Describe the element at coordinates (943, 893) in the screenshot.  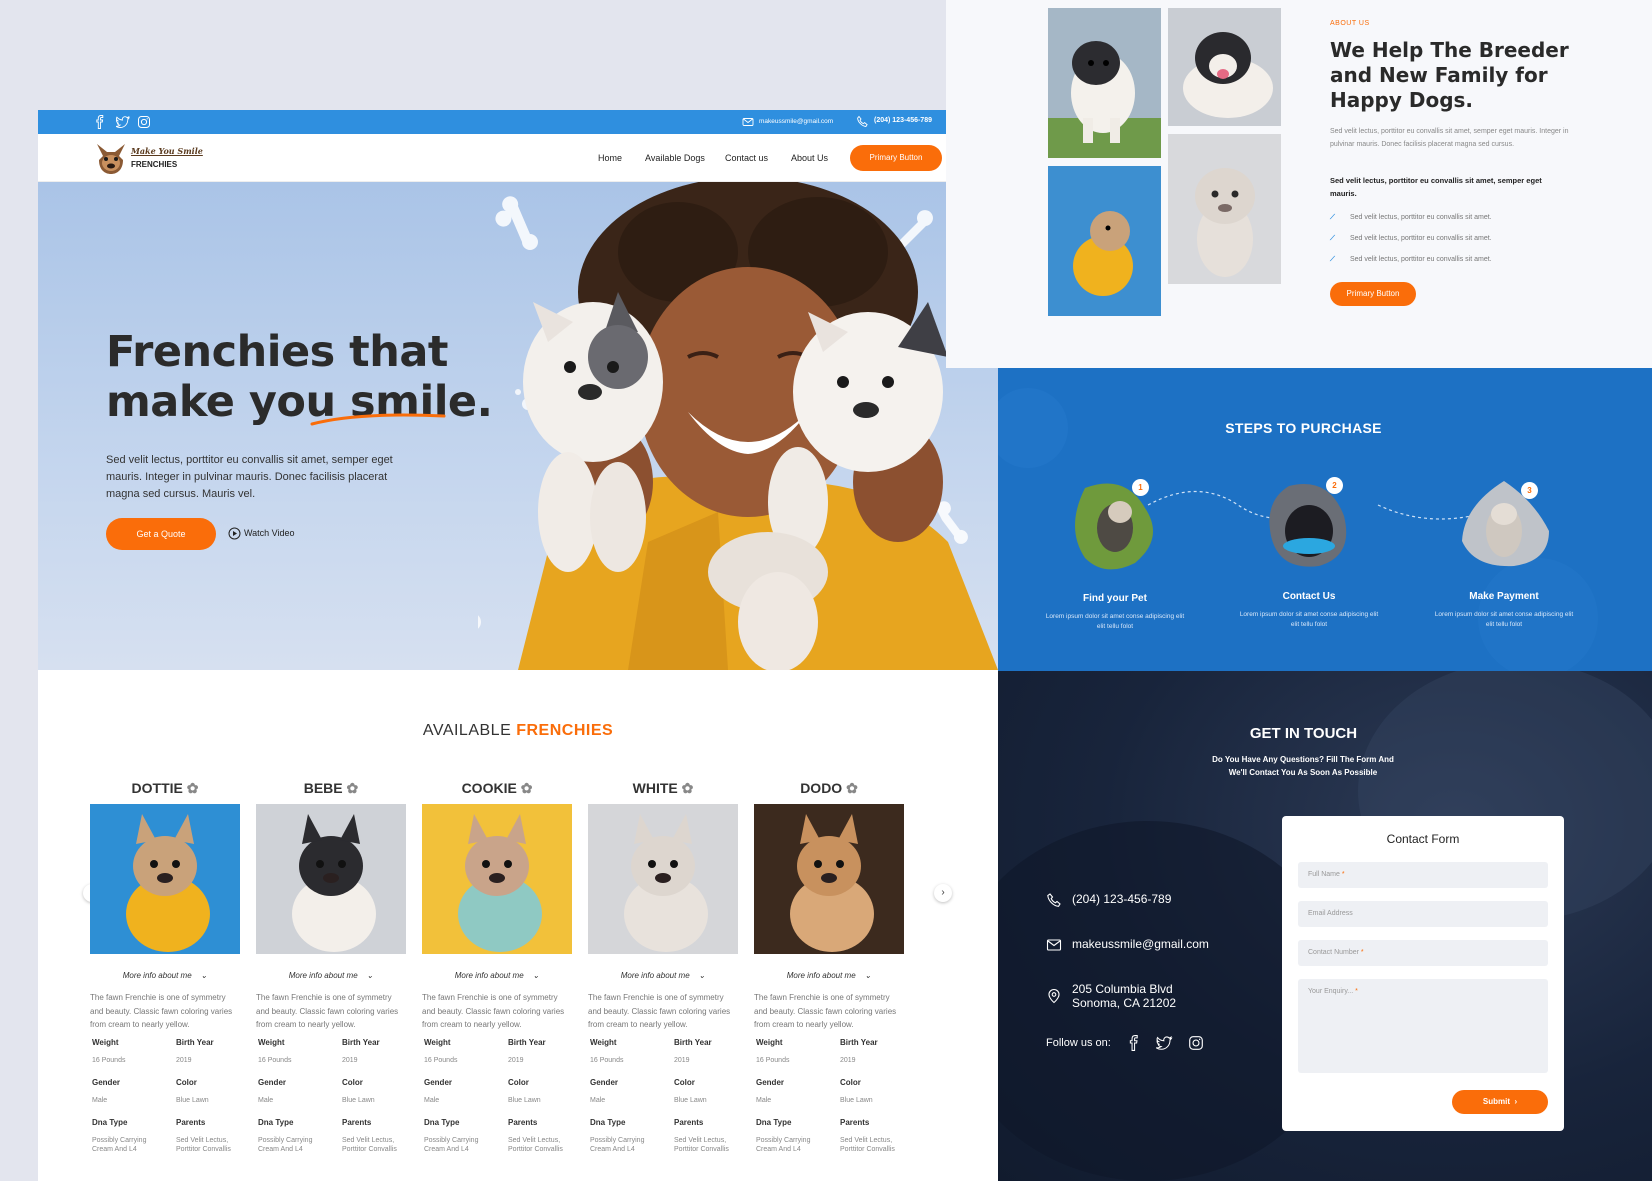
I see `carousel-next-arrow: ›` at that location.